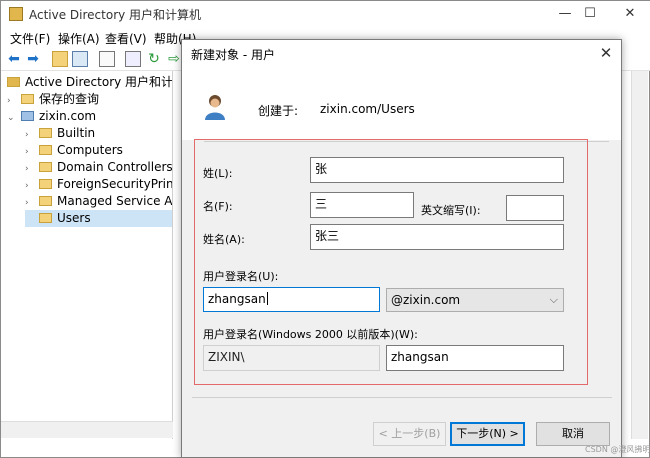  I want to click on last-name-label: 姓(L):, so click(218, 173).